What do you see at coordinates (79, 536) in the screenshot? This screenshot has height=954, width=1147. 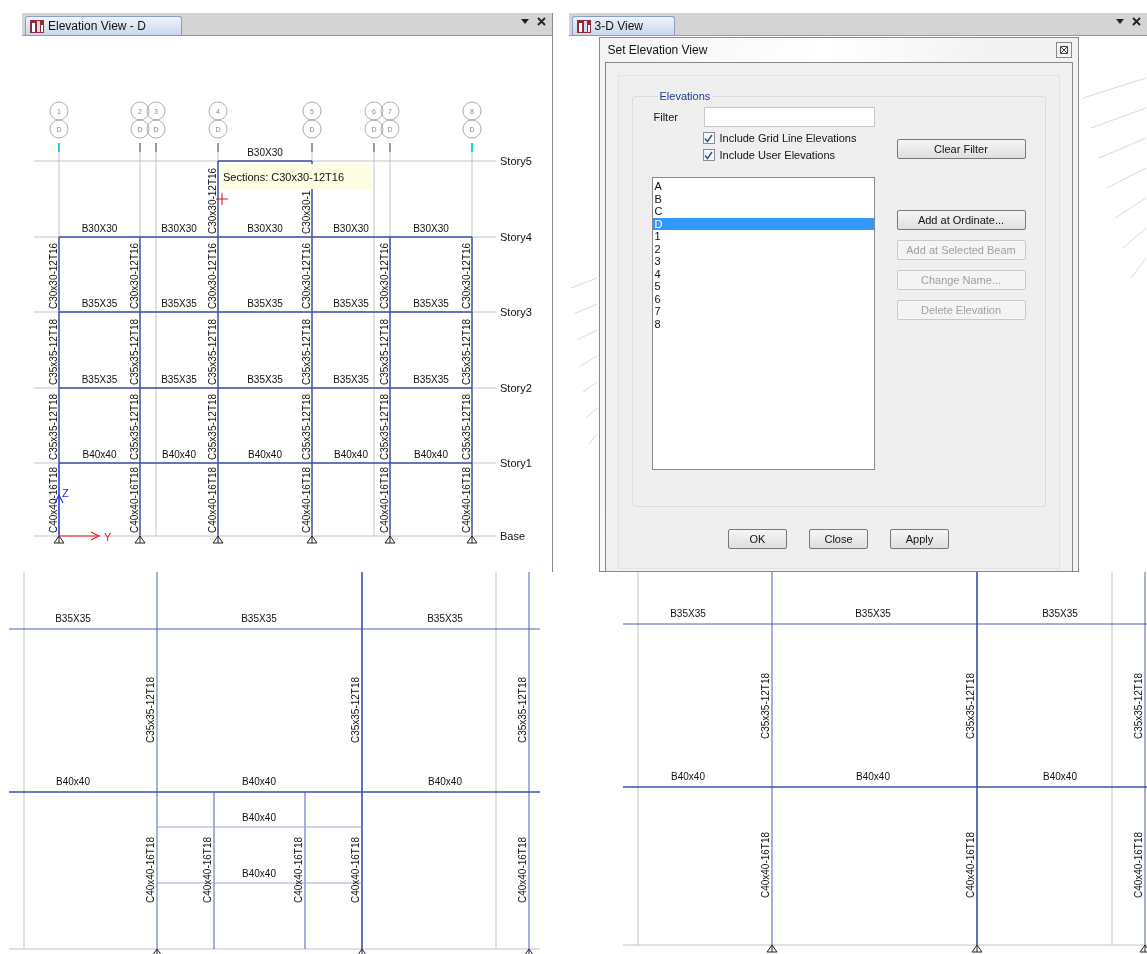 I see `y-axis-arrow` at bounding box center [79, 536].